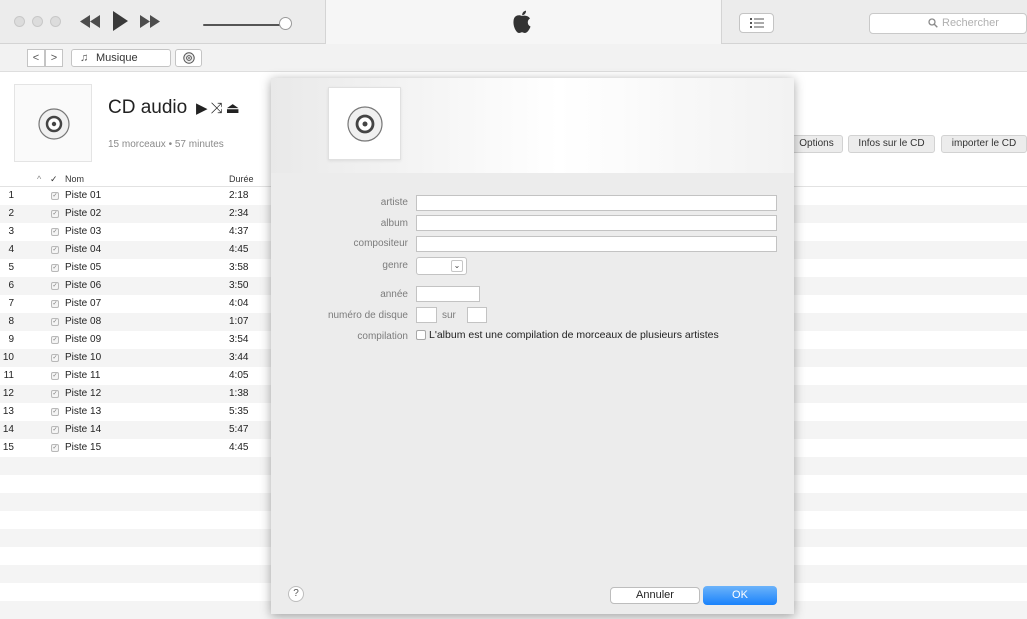  I want to click on eject-icon: ⏏, so click(234, 108).